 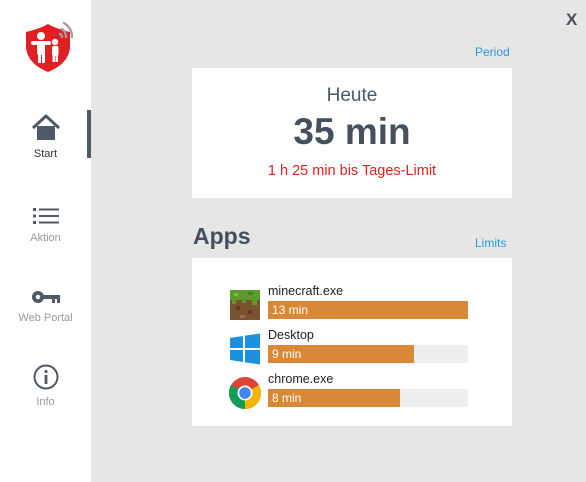 I want to click on nav-item-aktion: Aktion, so click(x=45, y=225).